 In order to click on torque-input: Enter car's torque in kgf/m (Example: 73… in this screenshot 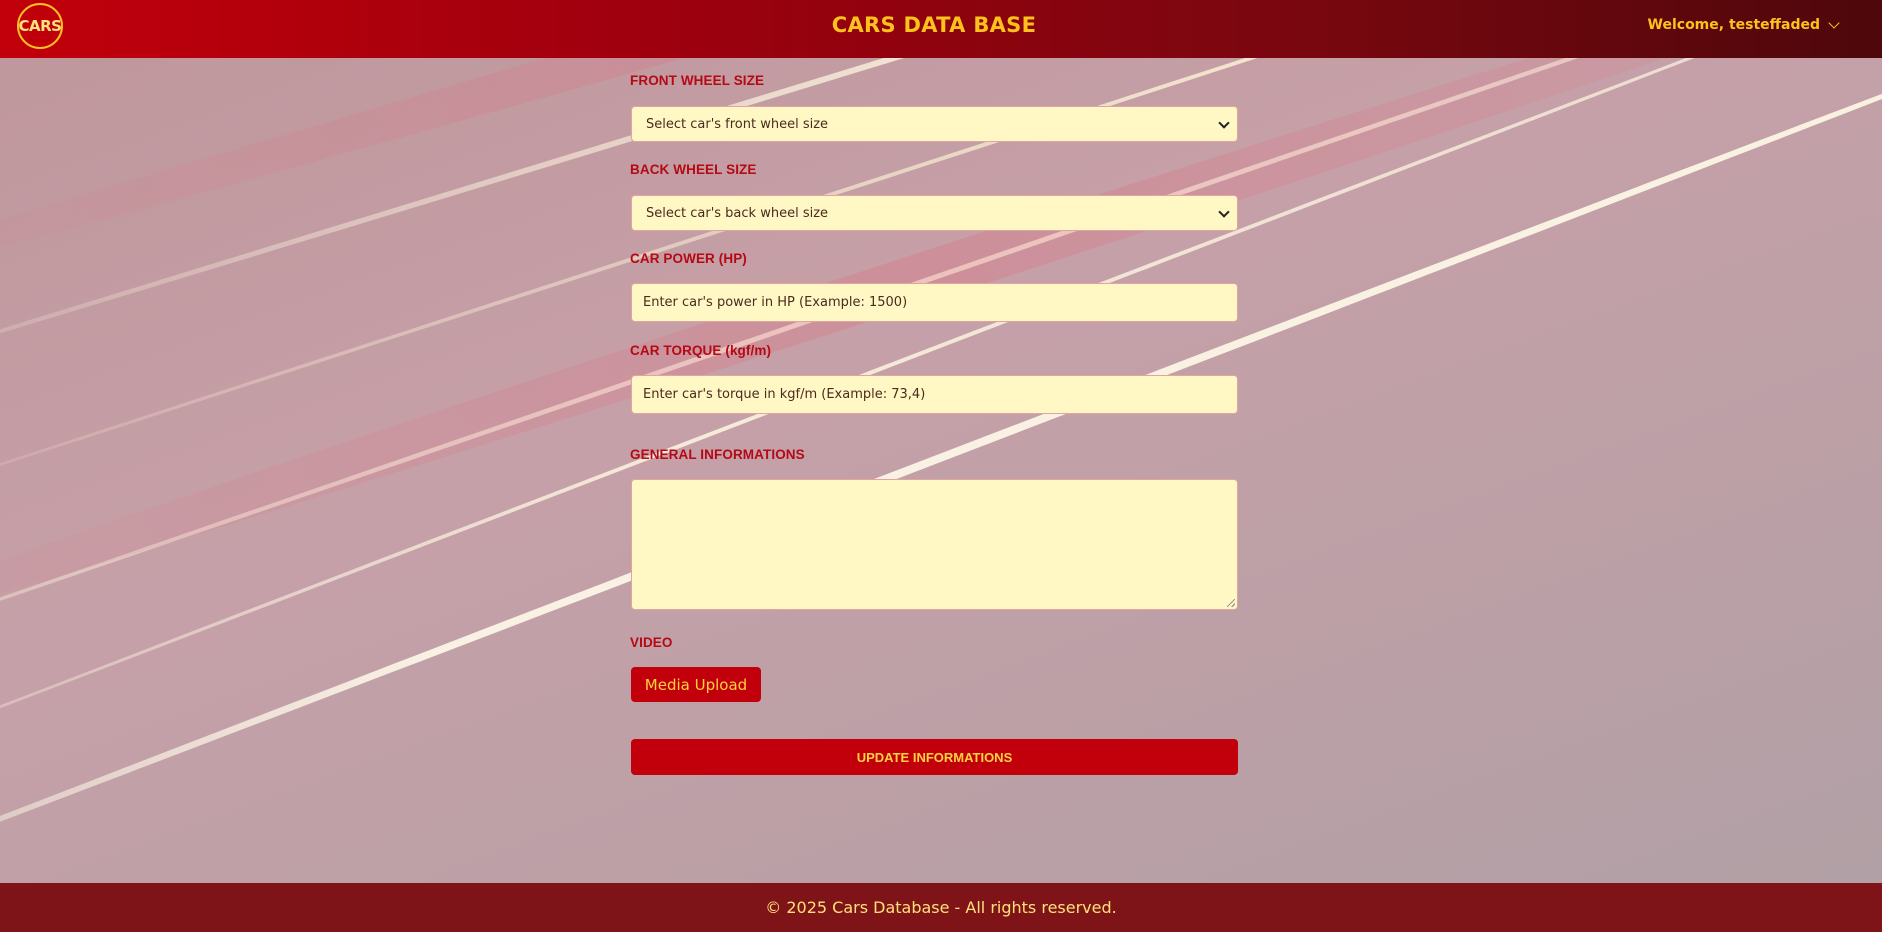, I will do `click(934, 394)`.